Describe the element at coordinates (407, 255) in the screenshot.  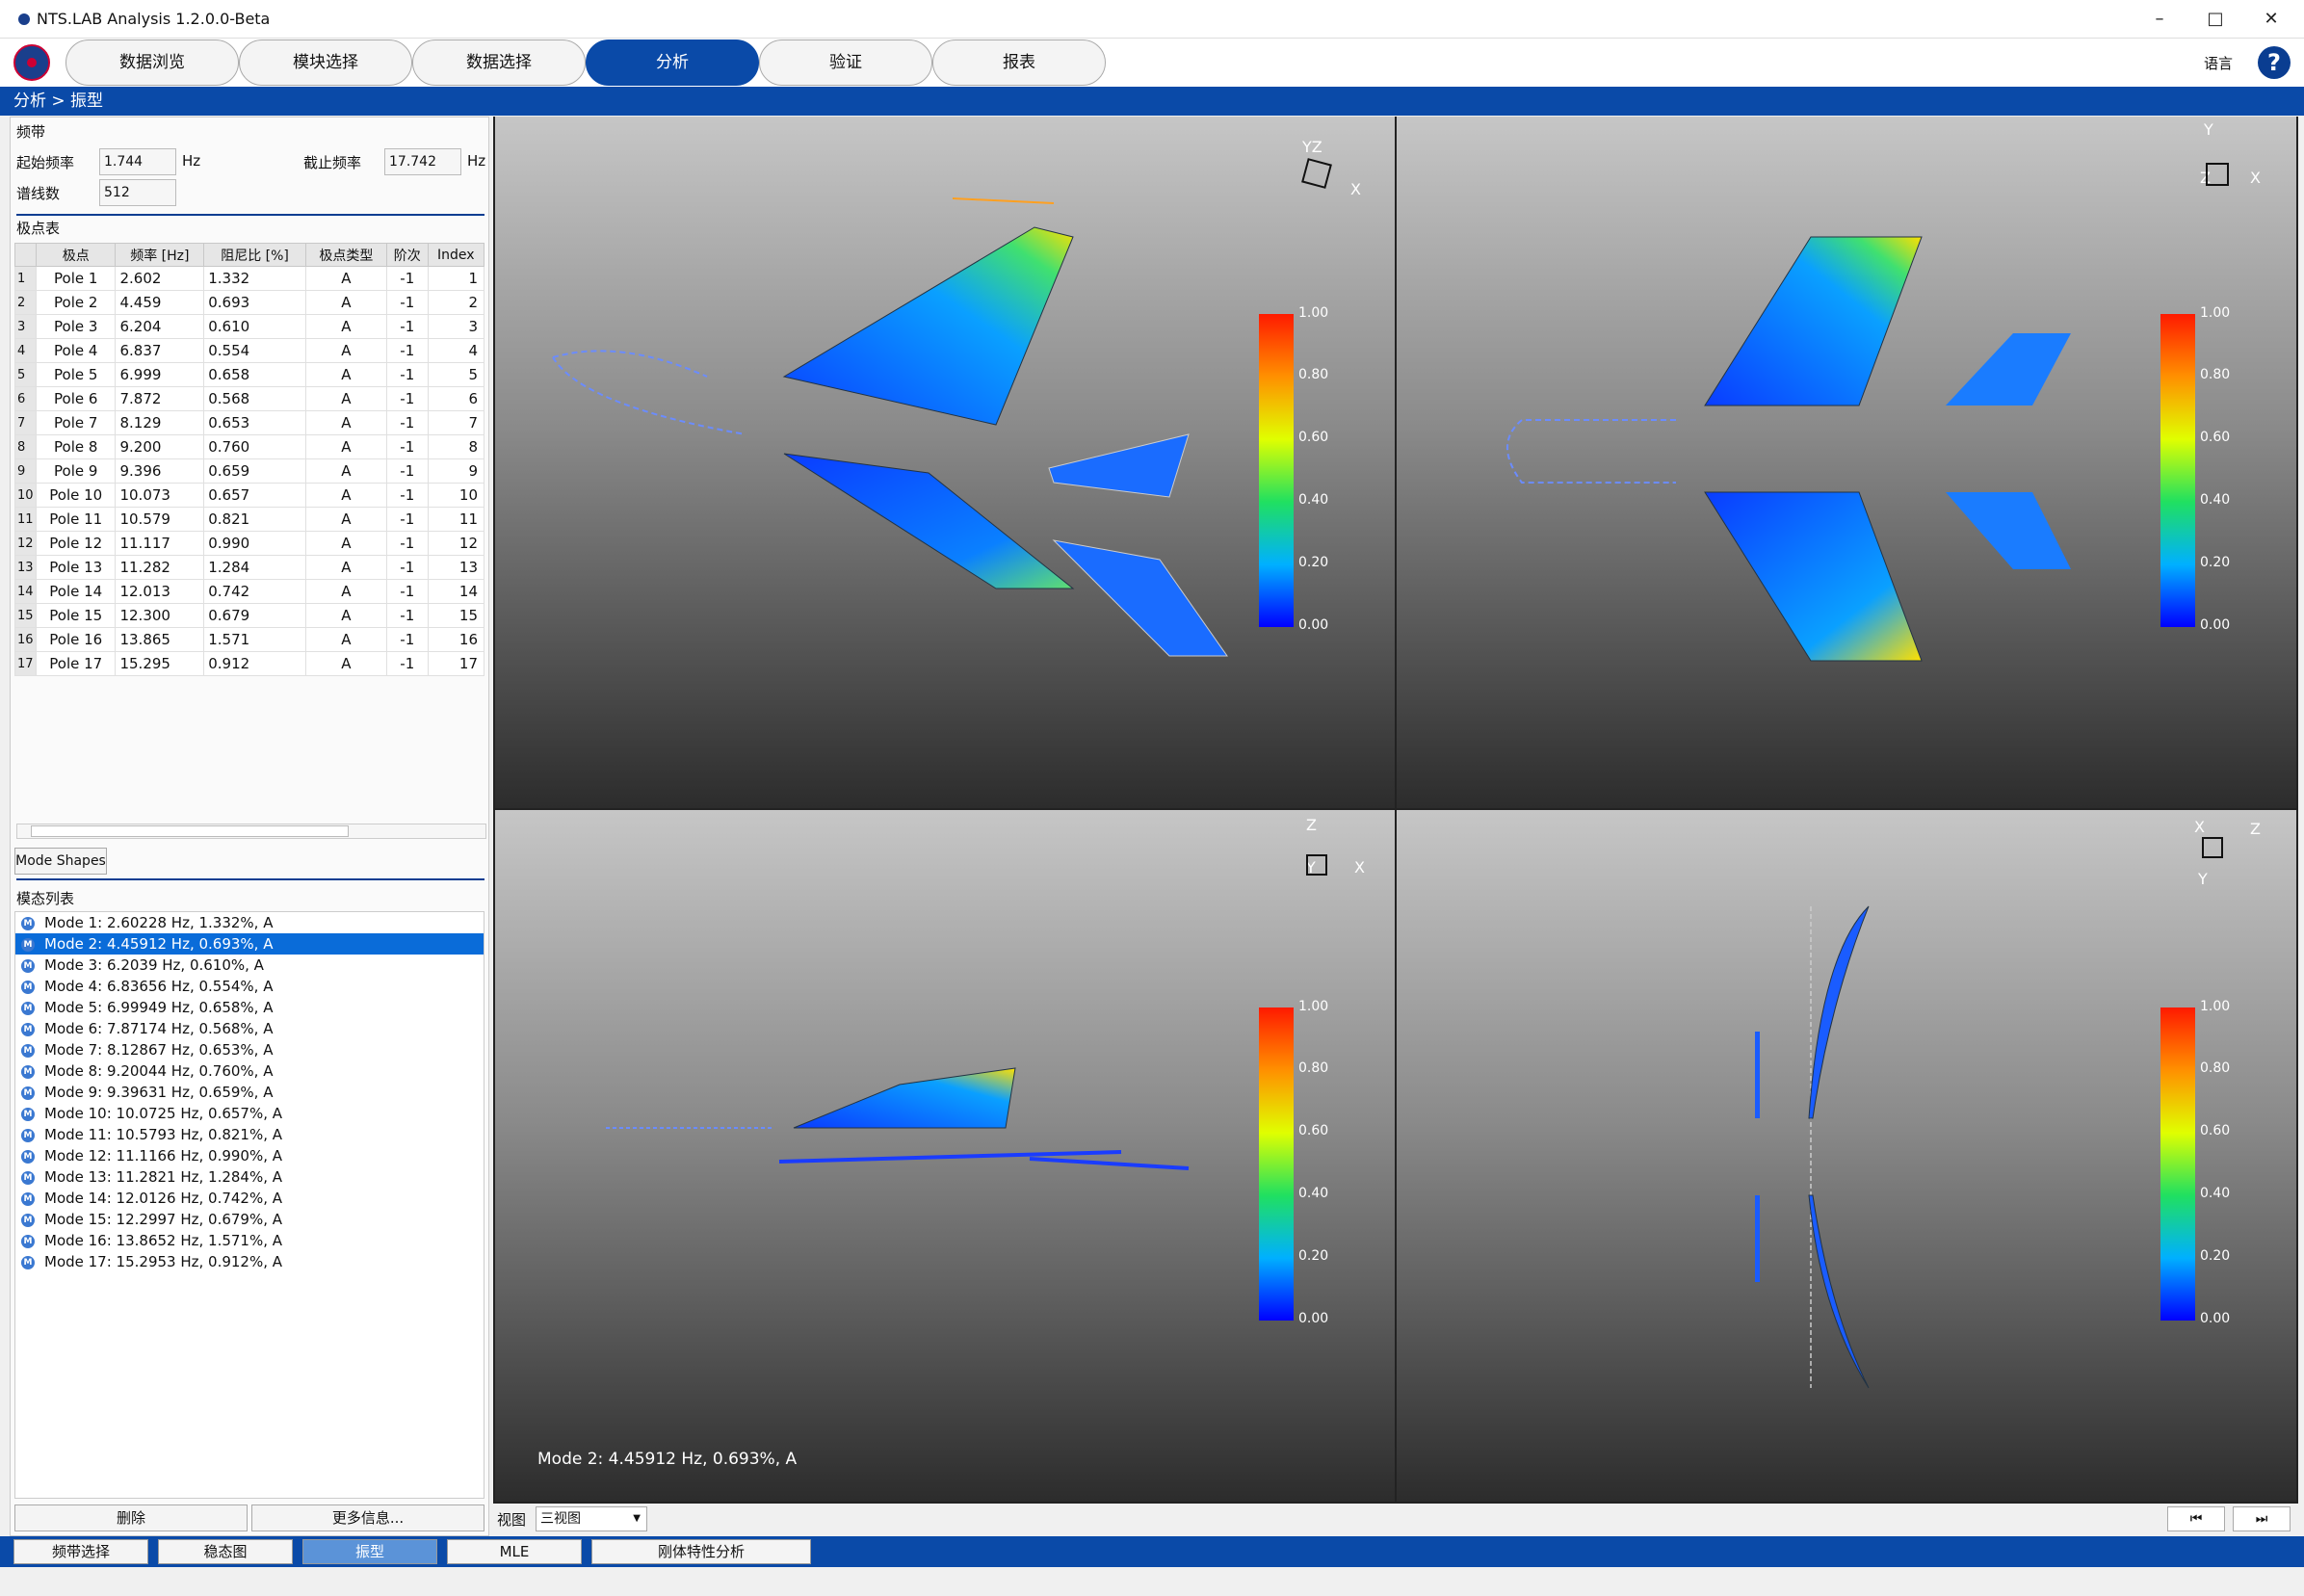
I see `col-order: 阶次` at that location.